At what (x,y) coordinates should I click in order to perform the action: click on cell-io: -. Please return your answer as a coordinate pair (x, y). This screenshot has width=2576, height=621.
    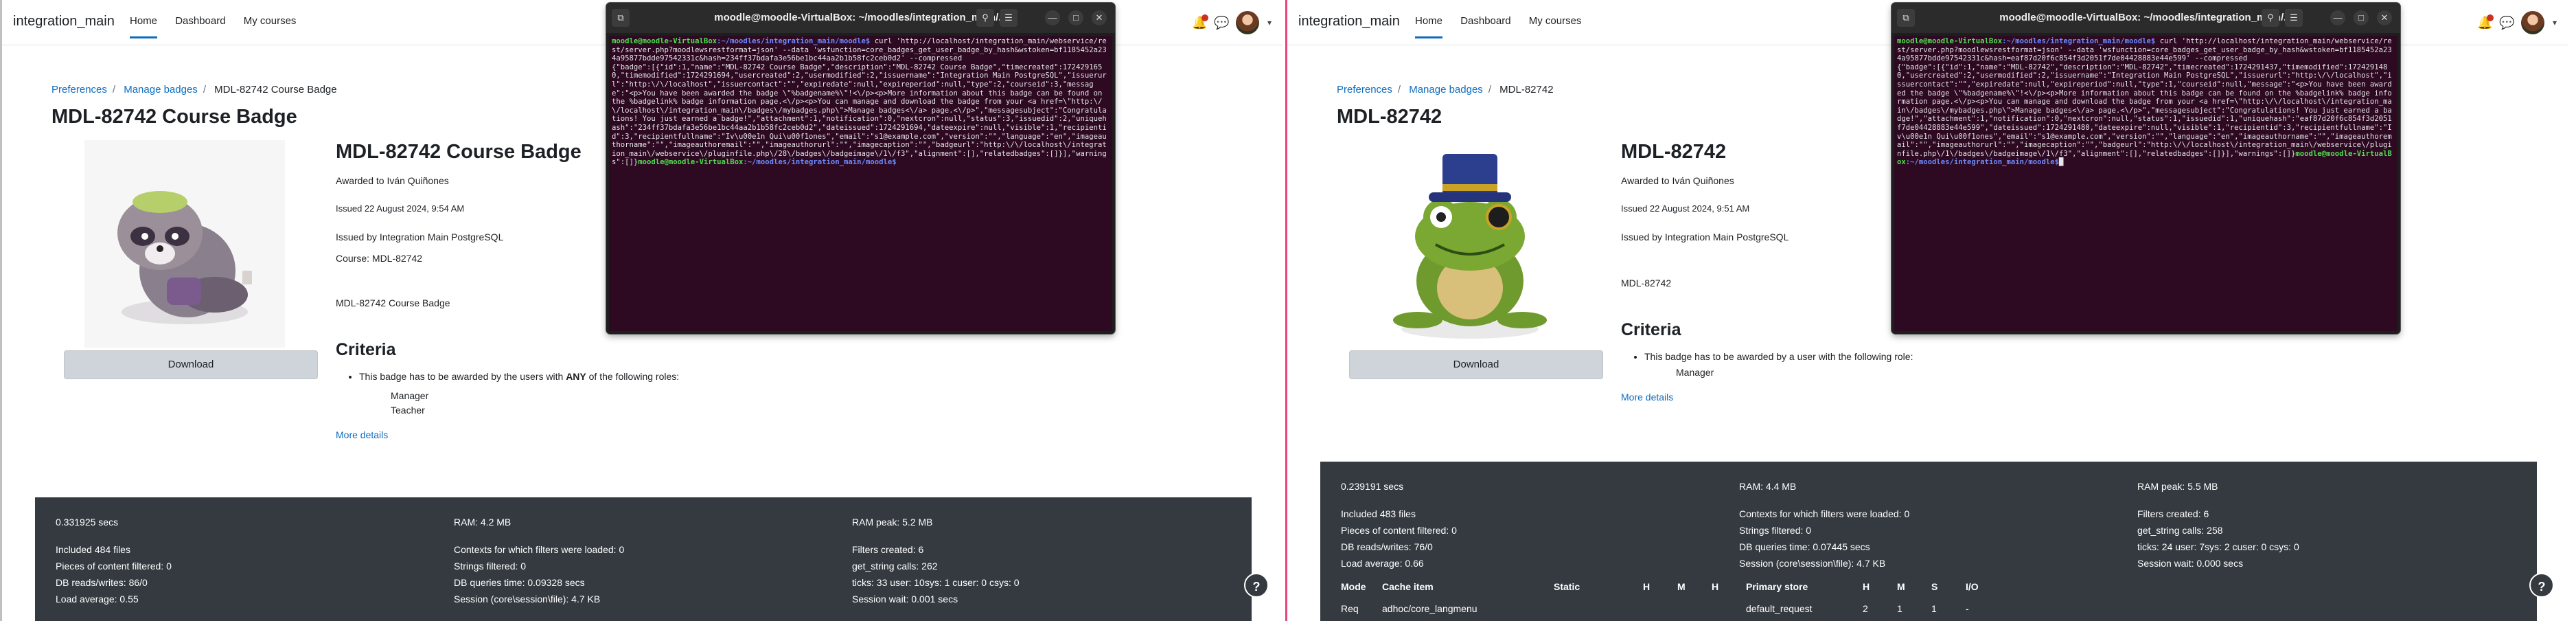
    Looking at the image, I should click on (1967, 608).